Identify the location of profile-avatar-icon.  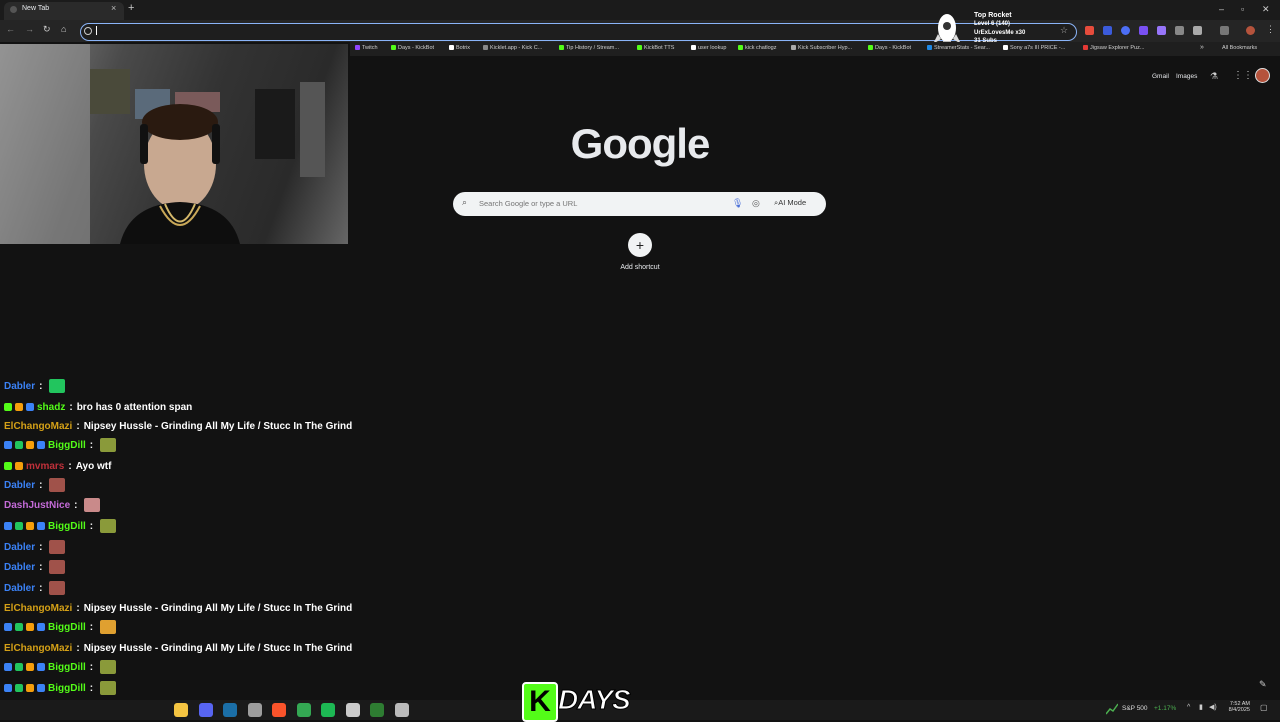
(1250, 30).